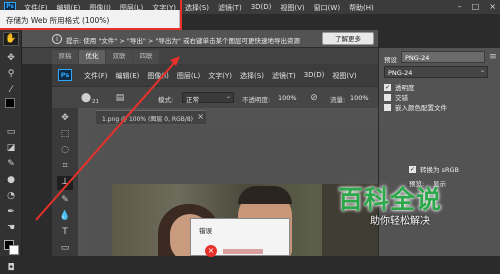 The image size is (500, 274). I want to click on quick-mask-icon: ◘, so click(11, 268).